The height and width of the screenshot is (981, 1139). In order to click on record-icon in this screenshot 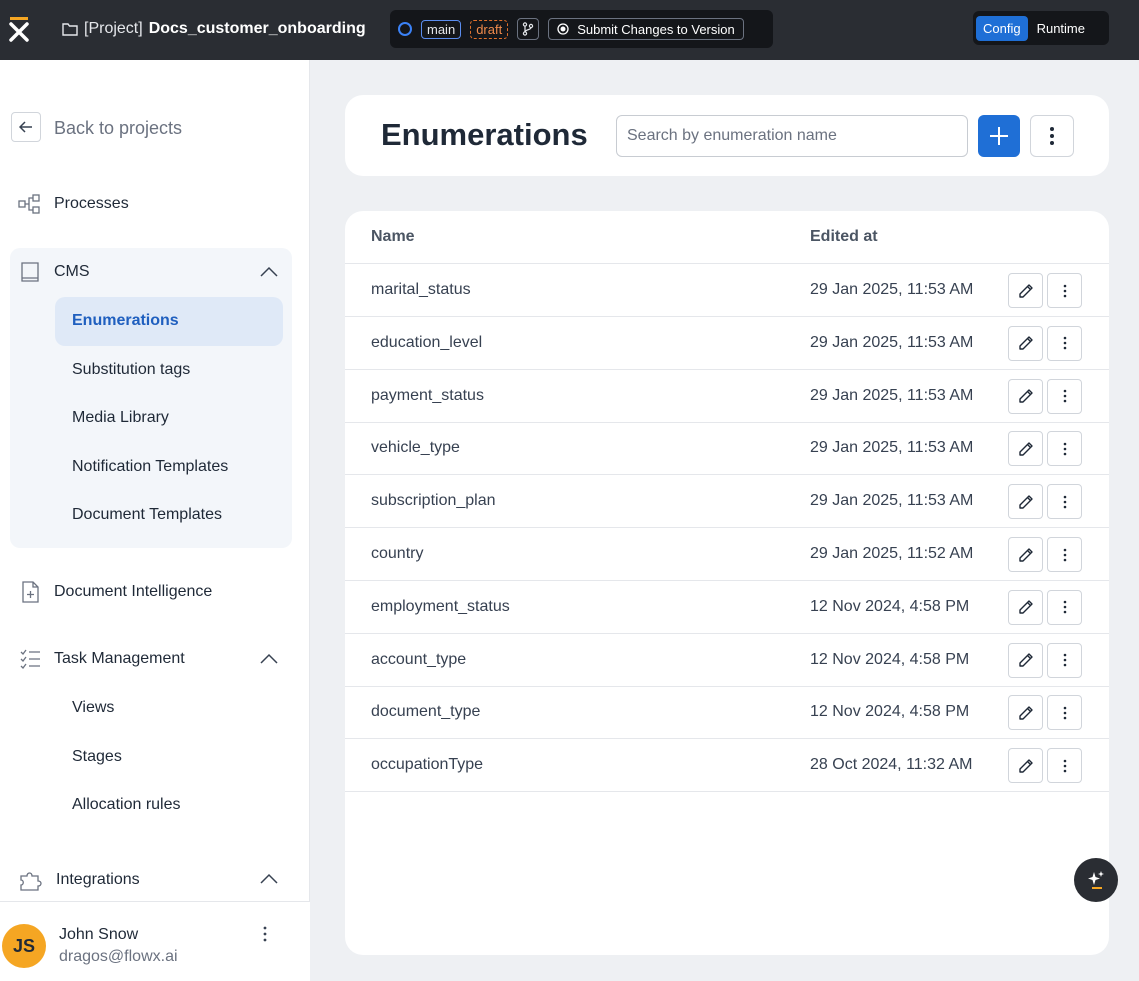, I will do `click(563, 29)`.